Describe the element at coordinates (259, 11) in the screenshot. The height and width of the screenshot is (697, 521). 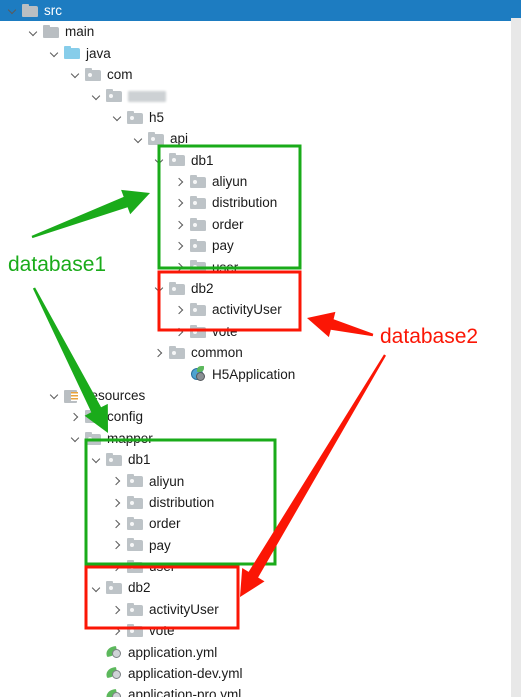
I see `tree-row: src` at that location.